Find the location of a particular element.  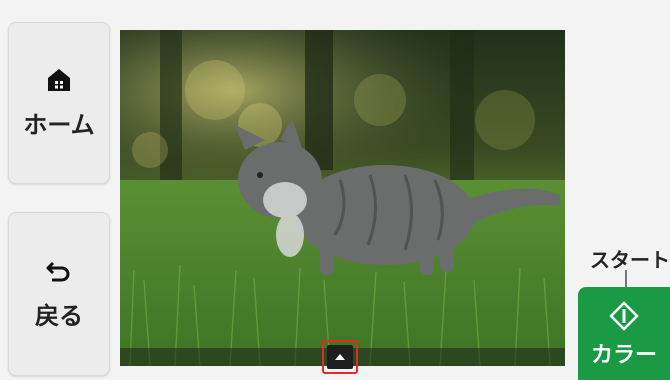

start-caption: スタート is located at coordinates (630, 260).